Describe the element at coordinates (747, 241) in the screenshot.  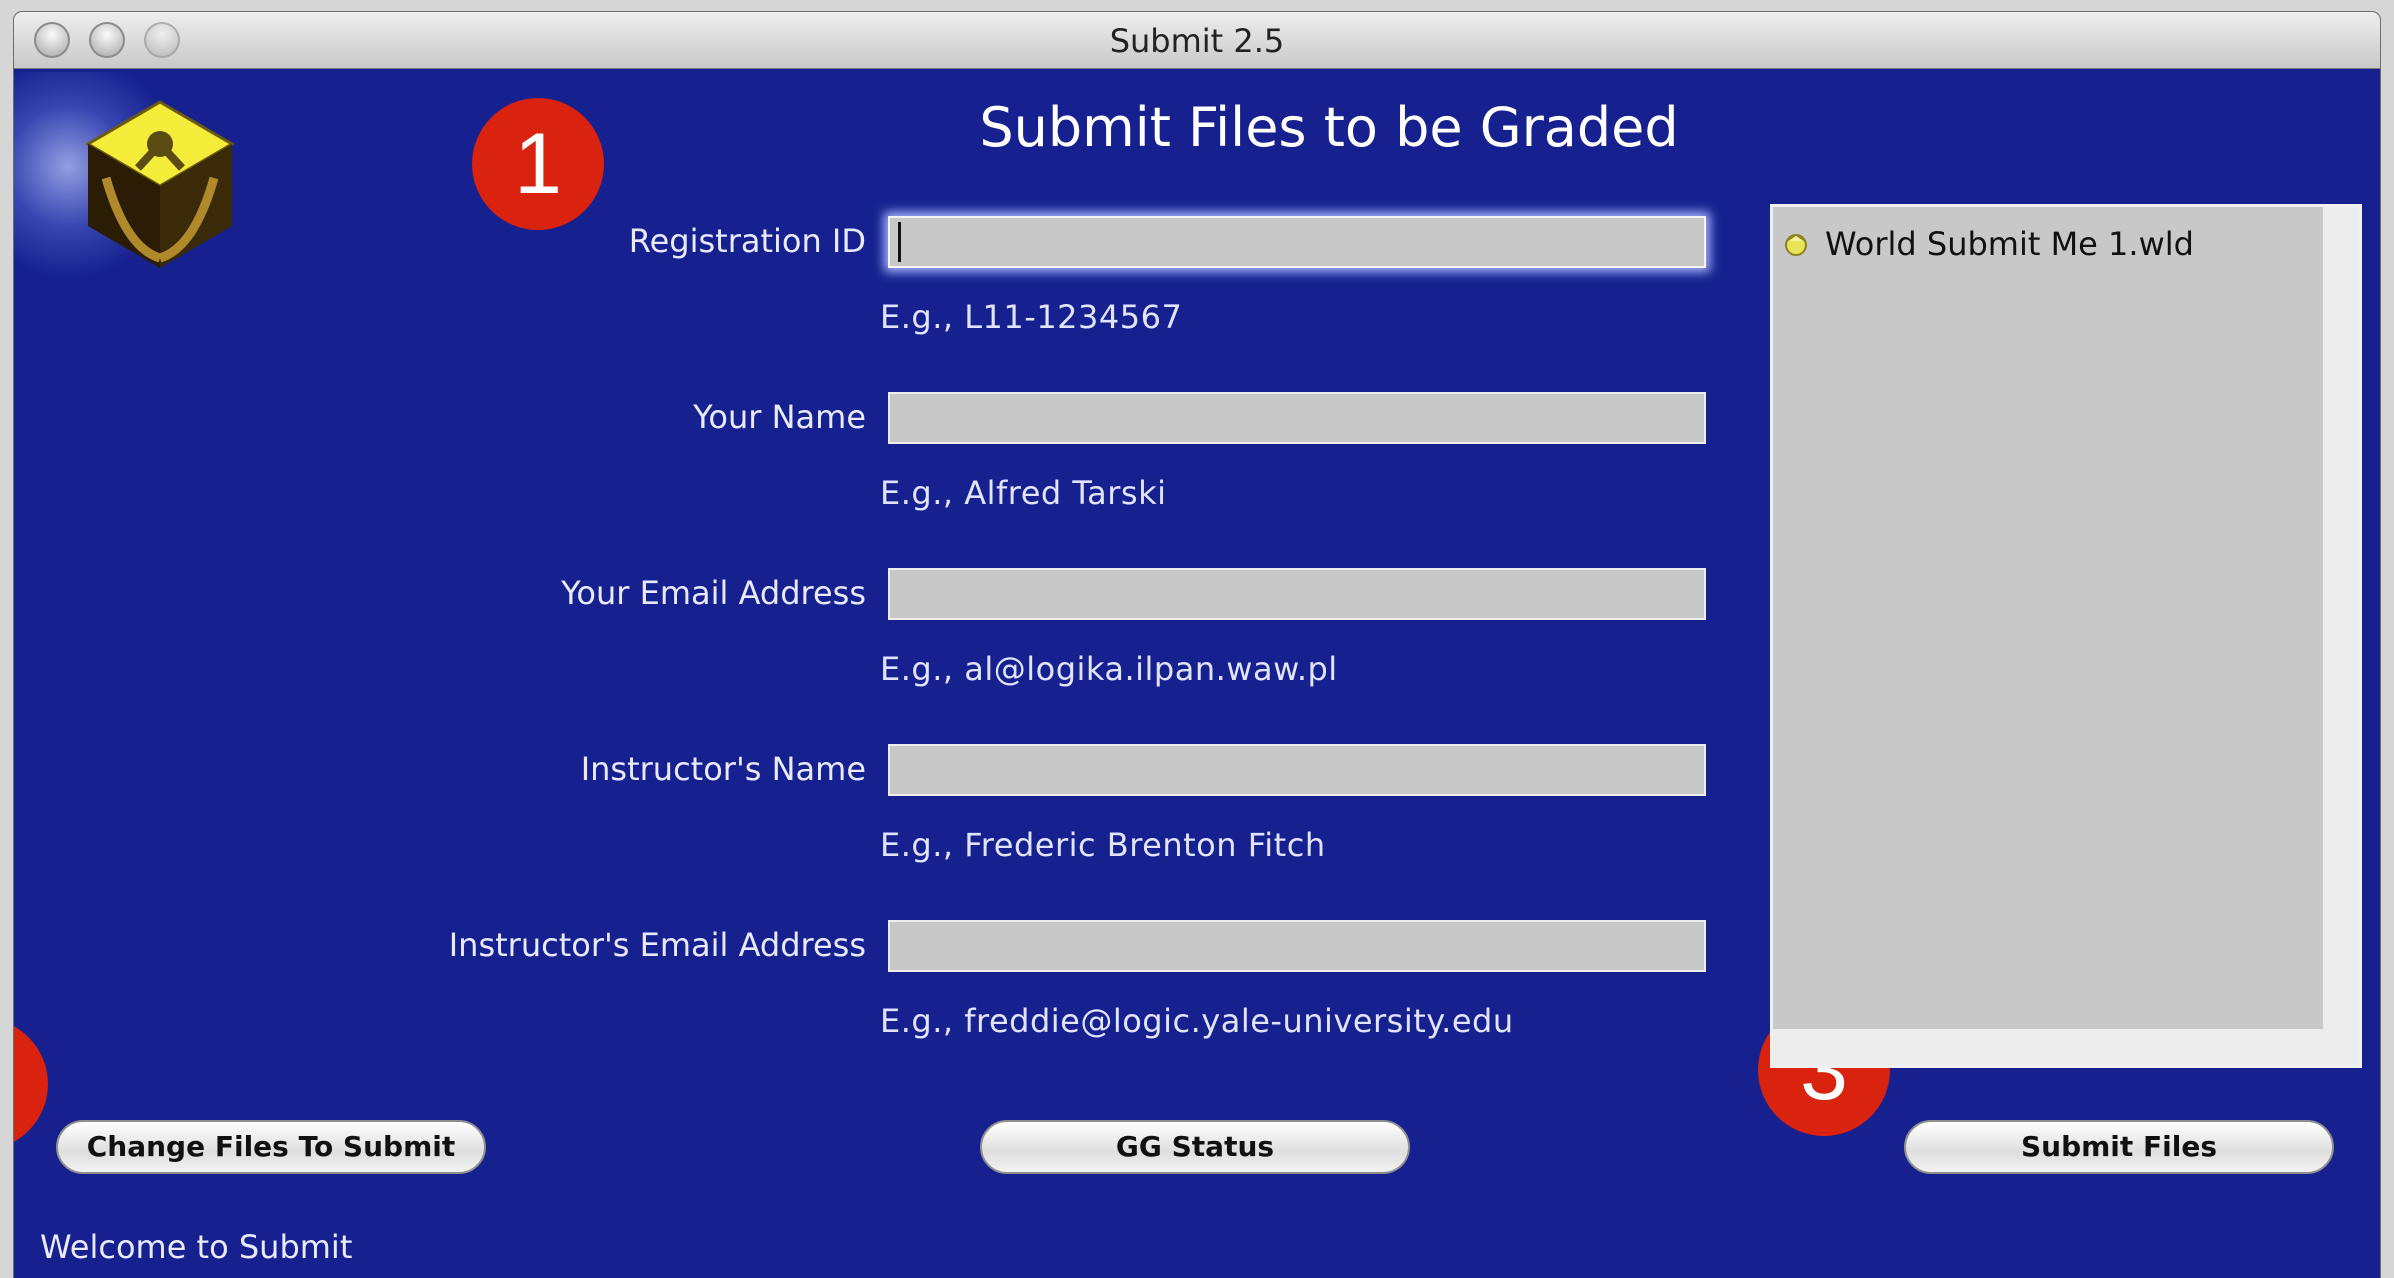
I see `registration-id-label: Registration ID` at that location.